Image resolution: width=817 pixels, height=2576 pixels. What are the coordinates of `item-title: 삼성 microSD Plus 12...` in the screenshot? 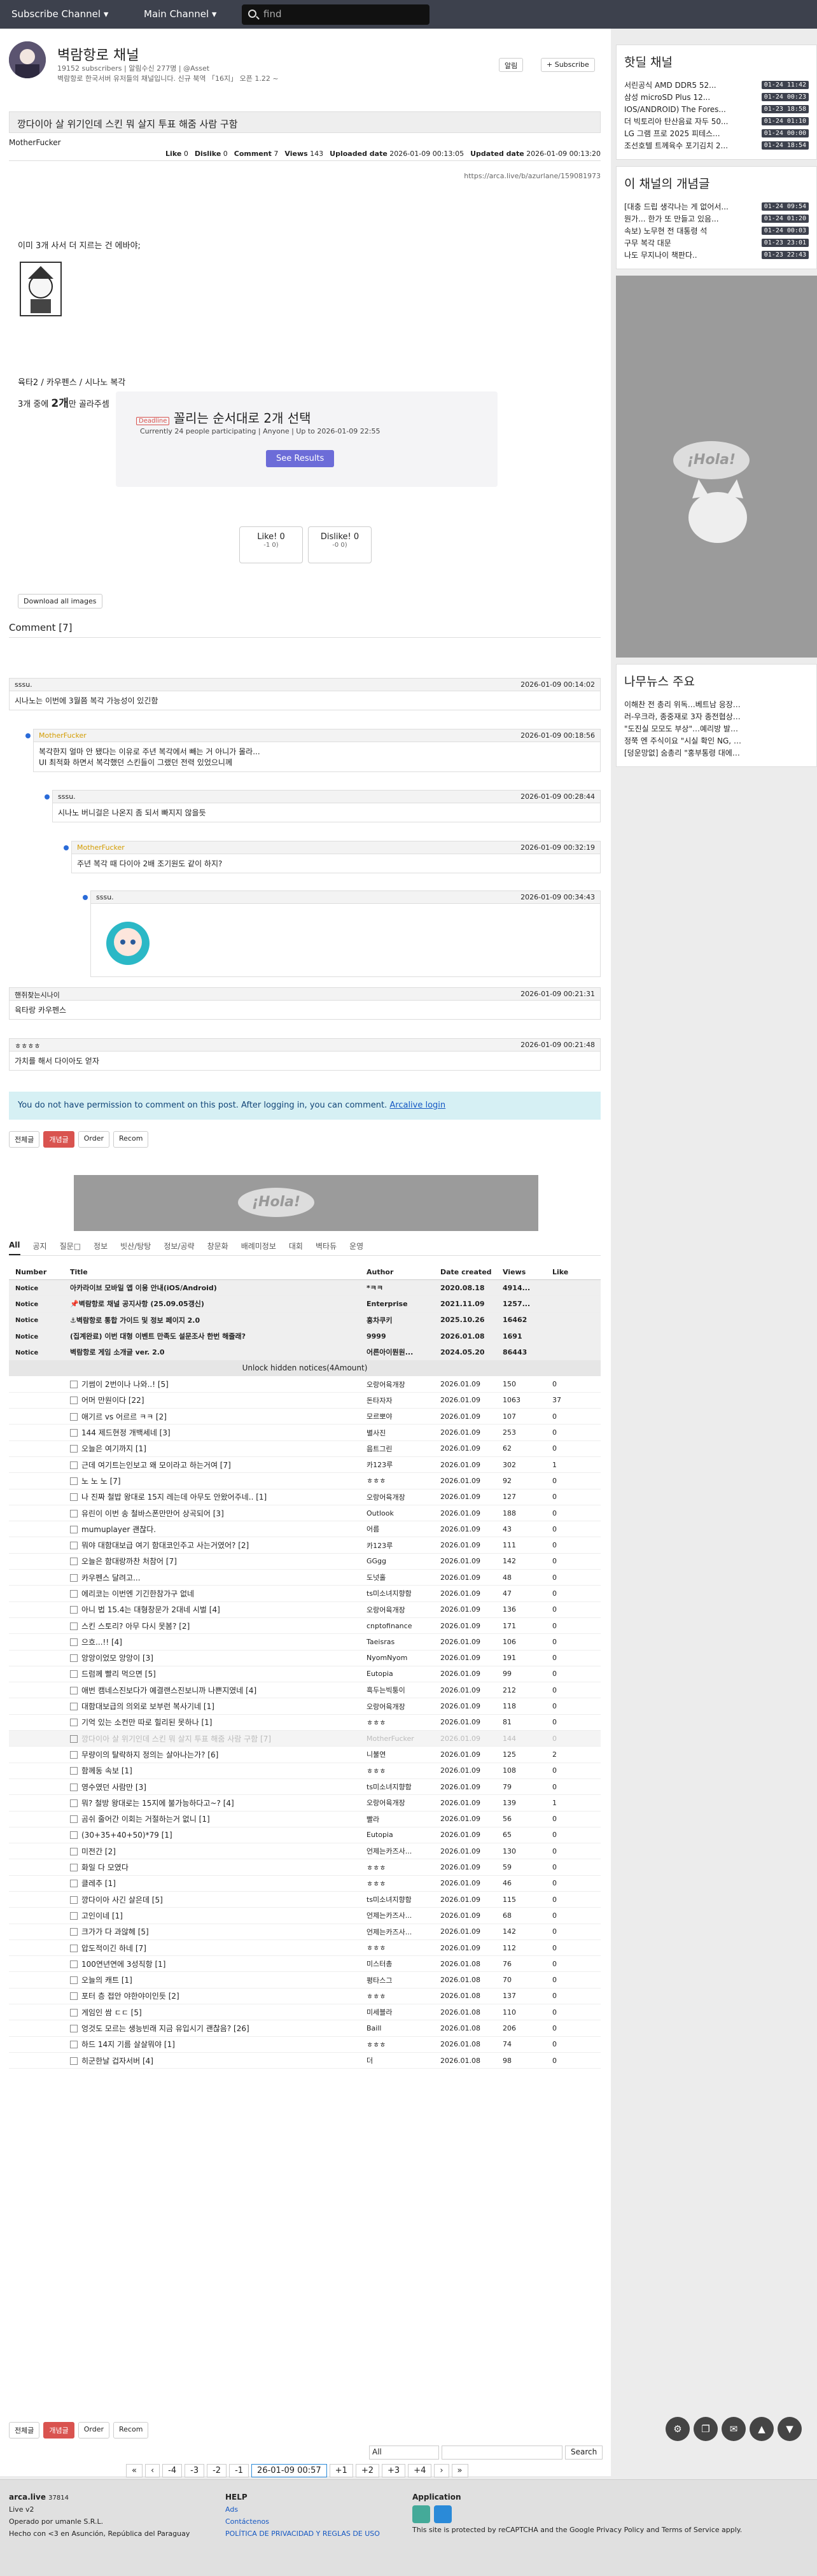 It's located at (667, 97).